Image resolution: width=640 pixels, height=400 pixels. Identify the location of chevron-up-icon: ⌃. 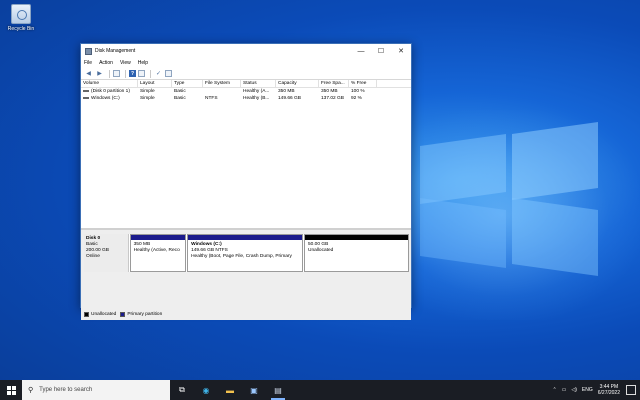
(554, 390).